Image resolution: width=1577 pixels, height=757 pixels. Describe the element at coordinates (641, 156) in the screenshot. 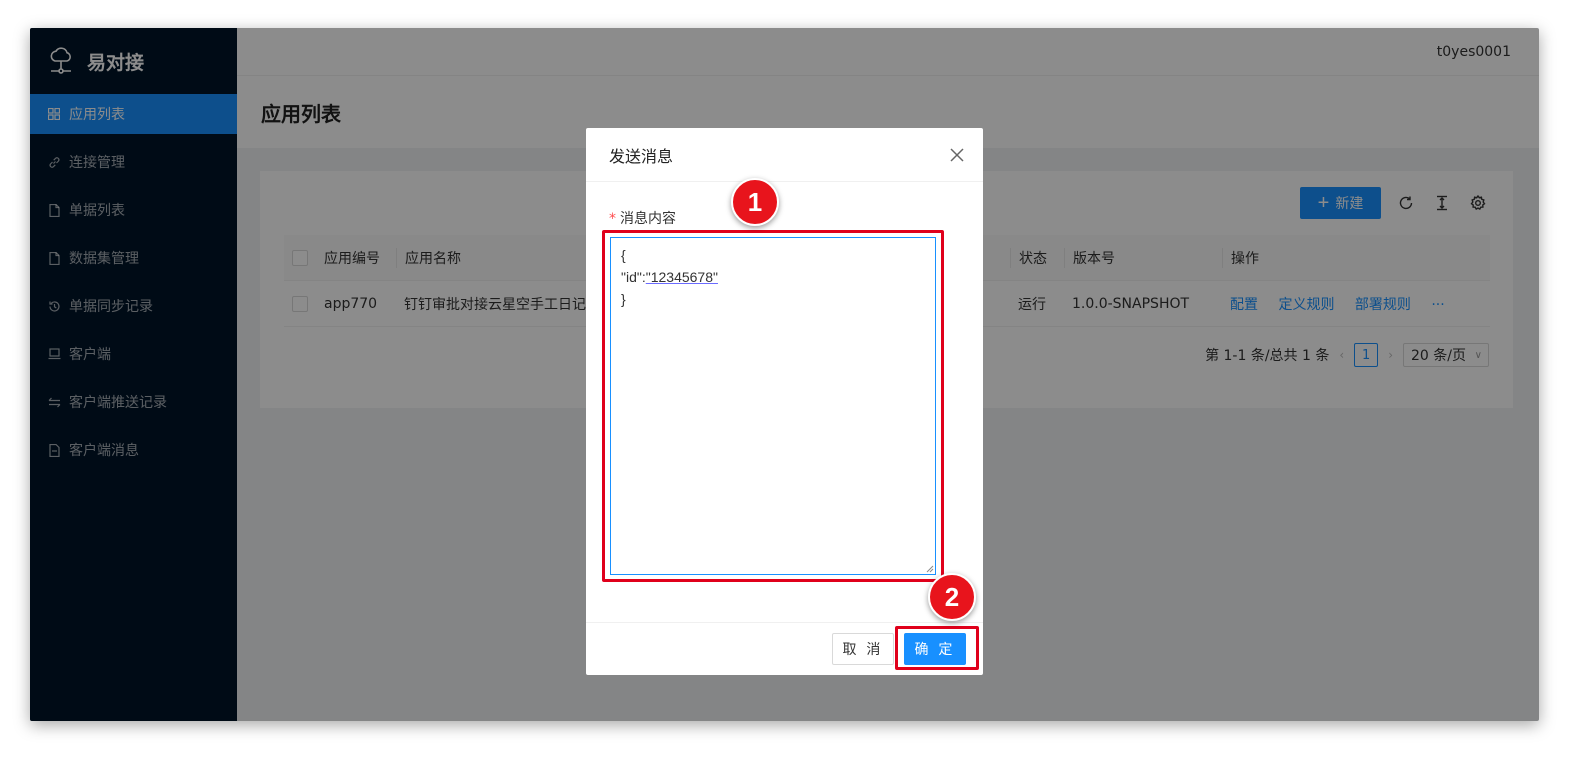

I see `modal-title: 发送消息` at that location.